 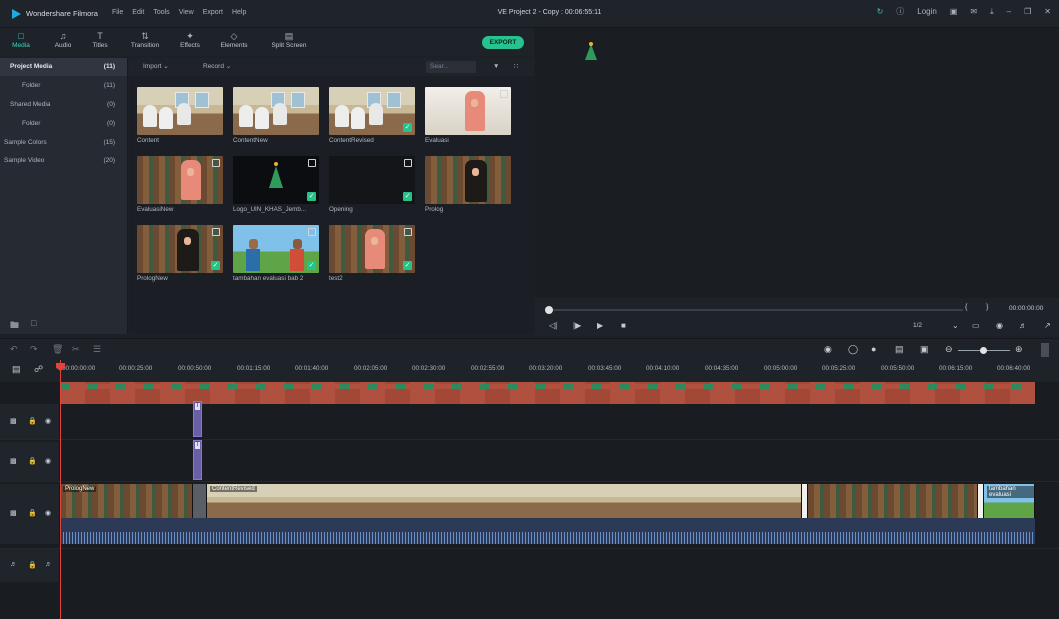 What do you see at coordinates (152, 278) in the screenshot?
I see `media-caption: PrologNew` at bounding box center [152, 278].